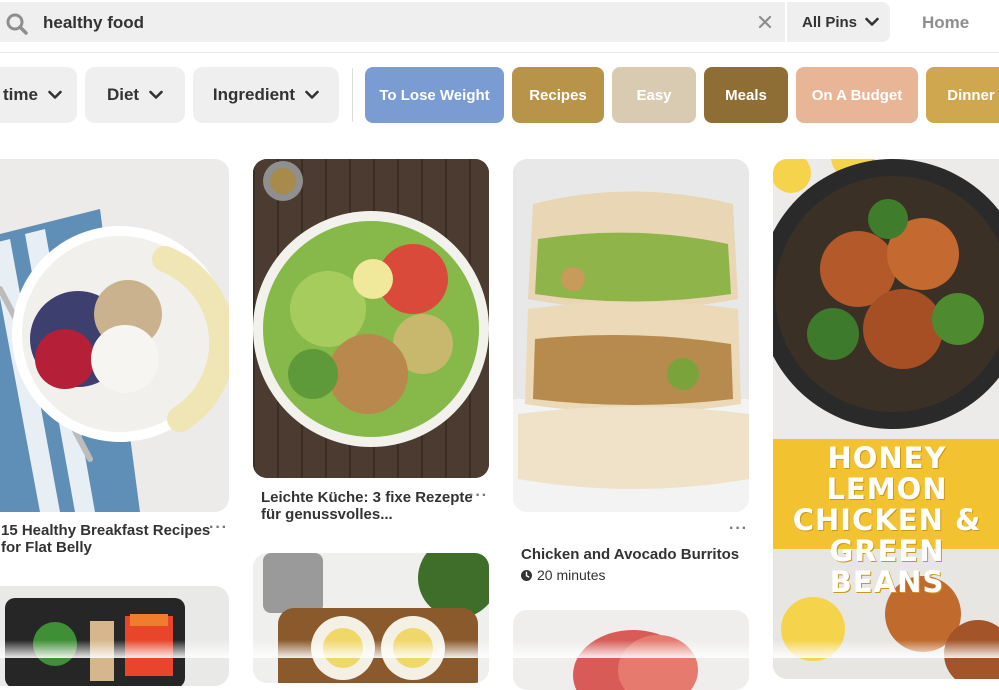 Image resolution: width=999 pixels, height=690 pixels. I want to click on scope-dropdown: All Pins, so click(835, 22).